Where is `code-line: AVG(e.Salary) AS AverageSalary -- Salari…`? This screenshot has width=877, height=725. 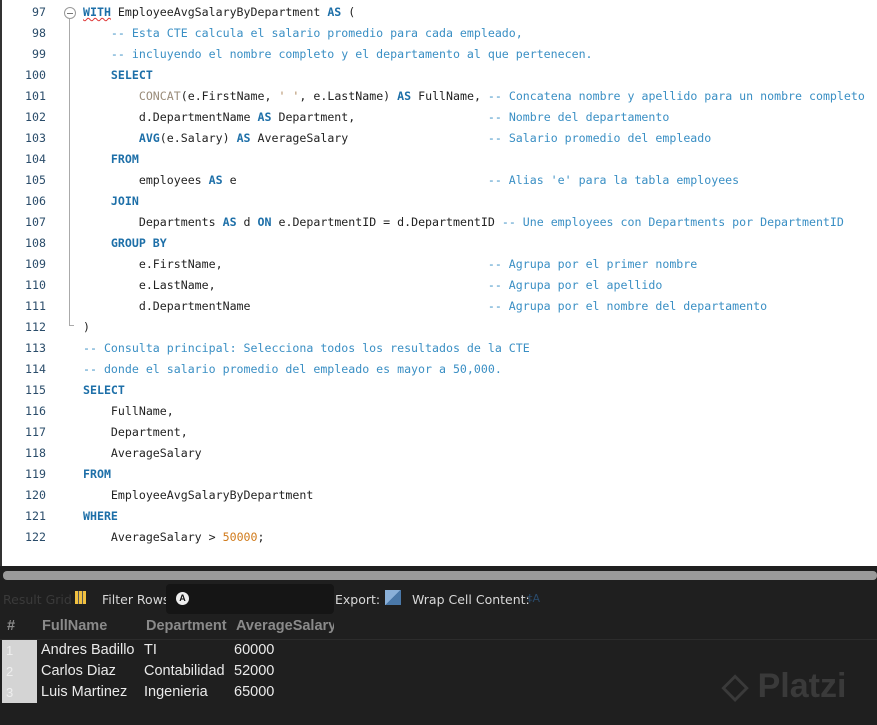
code-line: AVG(e.Salary) AS AverageSalary -- Salari… is located at coordinates (397, 138).